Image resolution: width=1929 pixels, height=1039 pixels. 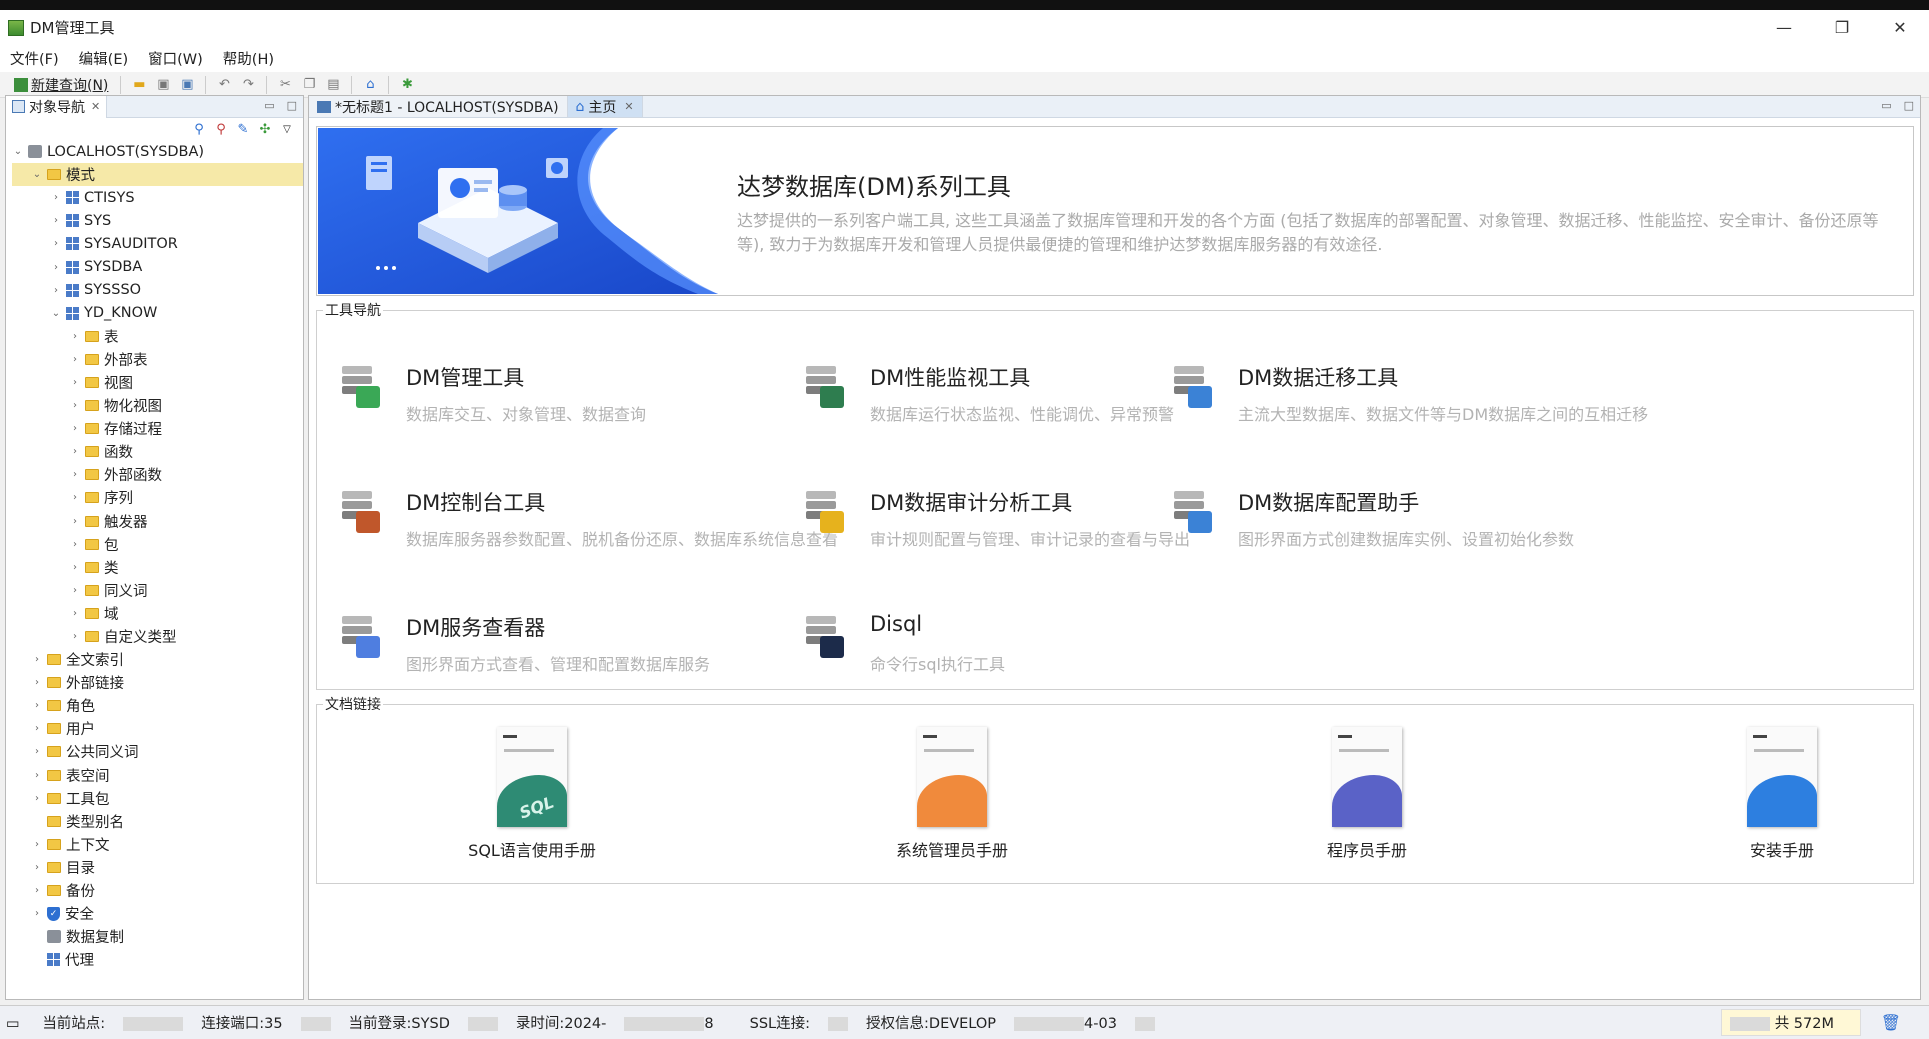 What do you see at coordinates (157, 290) in the screenshot?
I see `tree-node: › SYSSSO` at bounding box center [157, 290].